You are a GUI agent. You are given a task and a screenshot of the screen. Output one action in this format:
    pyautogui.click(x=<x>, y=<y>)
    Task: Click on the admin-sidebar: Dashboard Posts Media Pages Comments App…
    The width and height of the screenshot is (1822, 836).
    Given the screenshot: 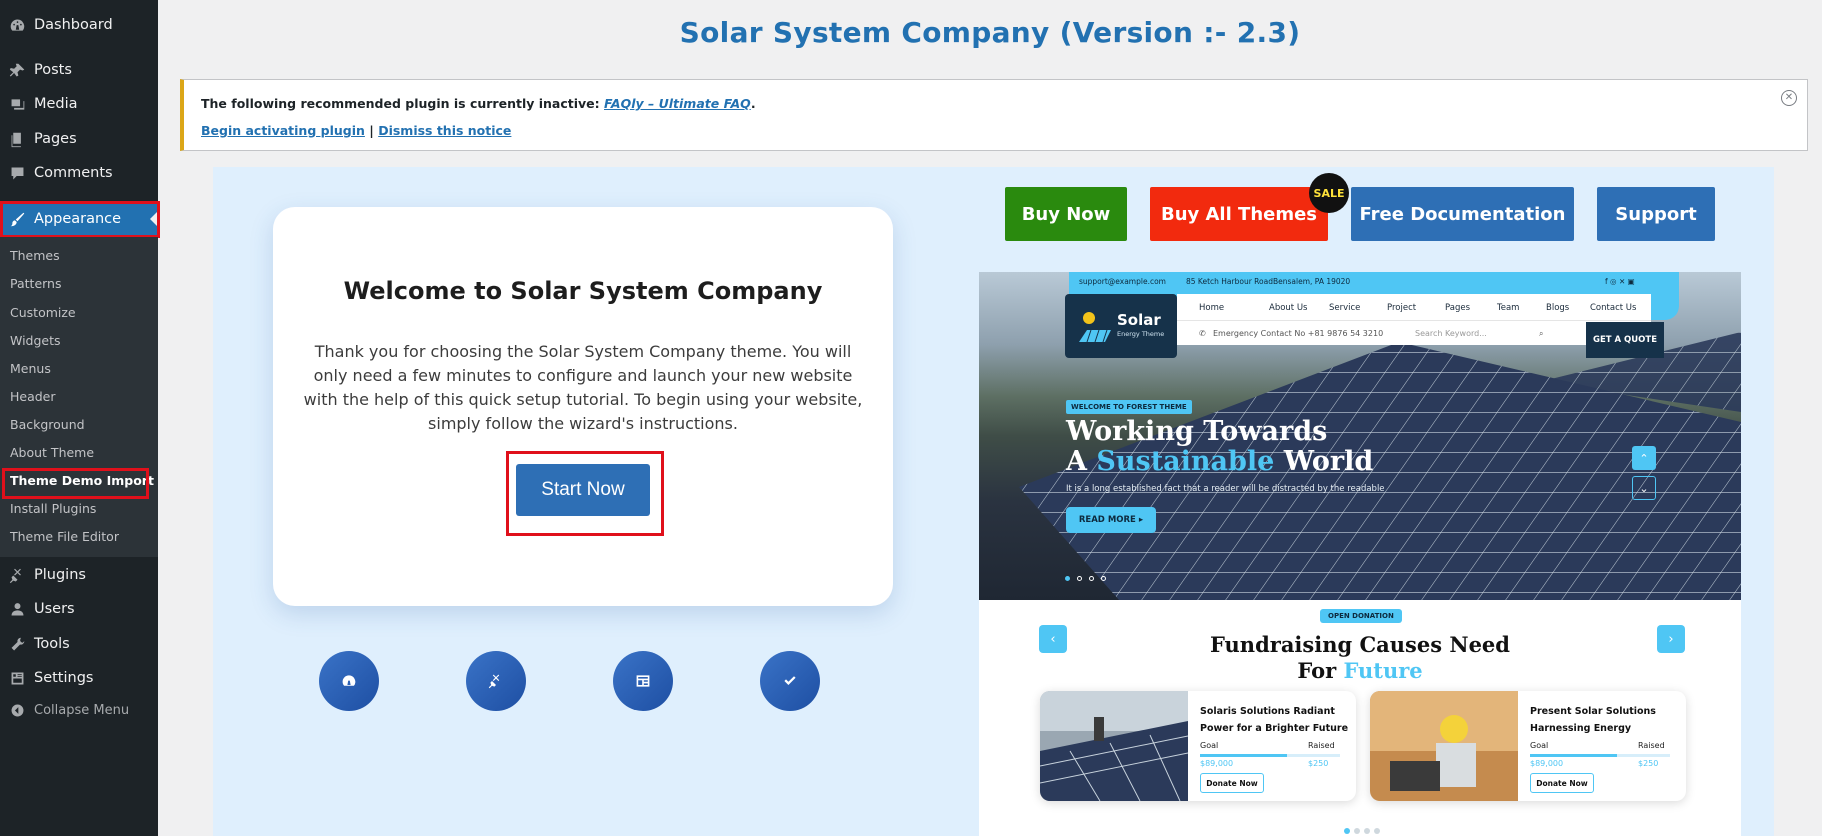 What is the action you would take?
    pyautogui.click(x=80, y=418)
    